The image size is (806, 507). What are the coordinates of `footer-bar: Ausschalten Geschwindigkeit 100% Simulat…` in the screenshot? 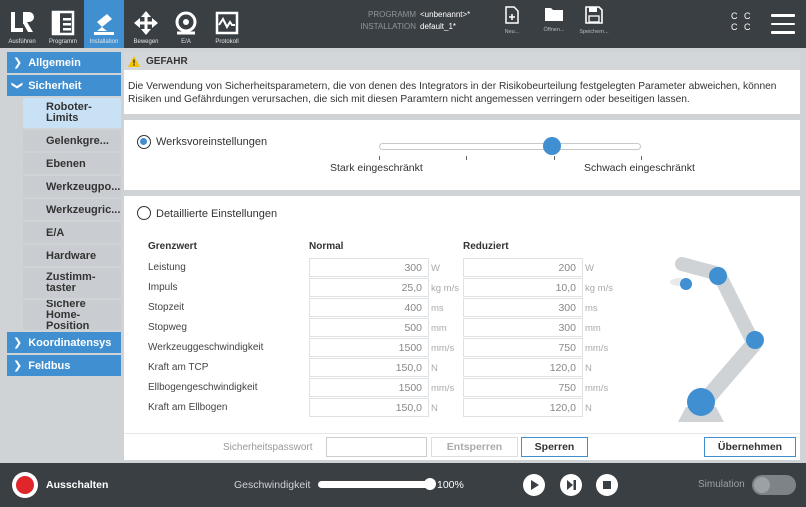 It's located at (403, 485).